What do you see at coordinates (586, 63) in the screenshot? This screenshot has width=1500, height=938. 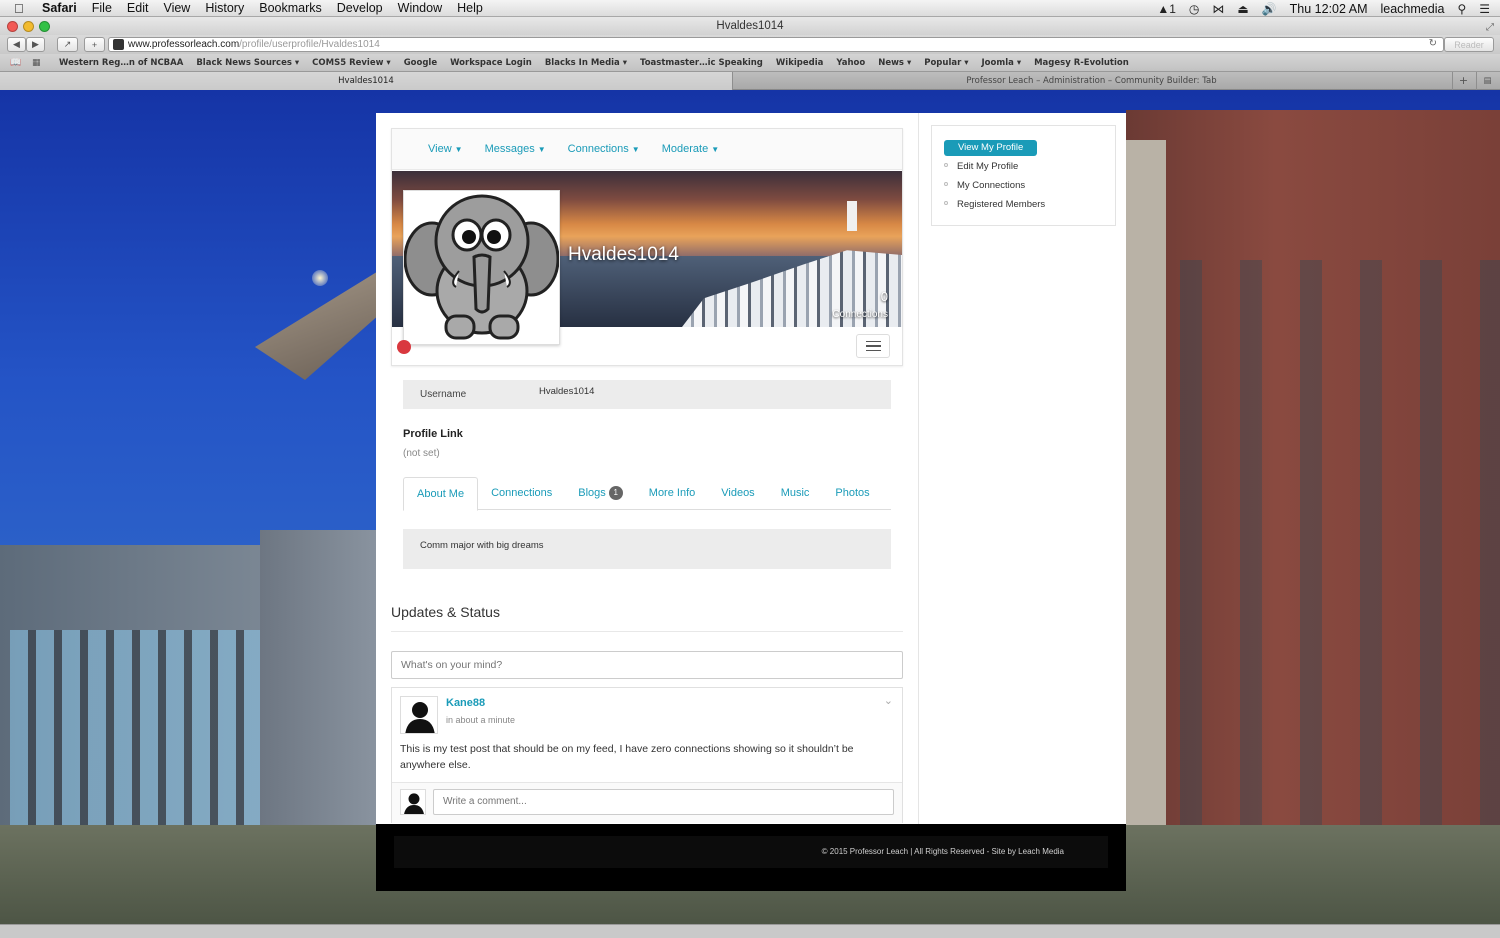 I see `bookmark-item: Blacks In Media ▾` at bounding box center [586, 63].